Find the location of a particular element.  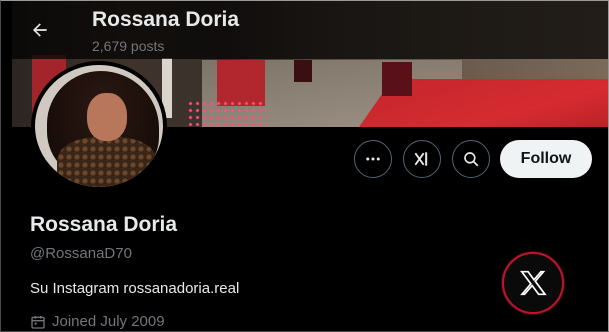

search-icon is located at coordinates (471, 159).